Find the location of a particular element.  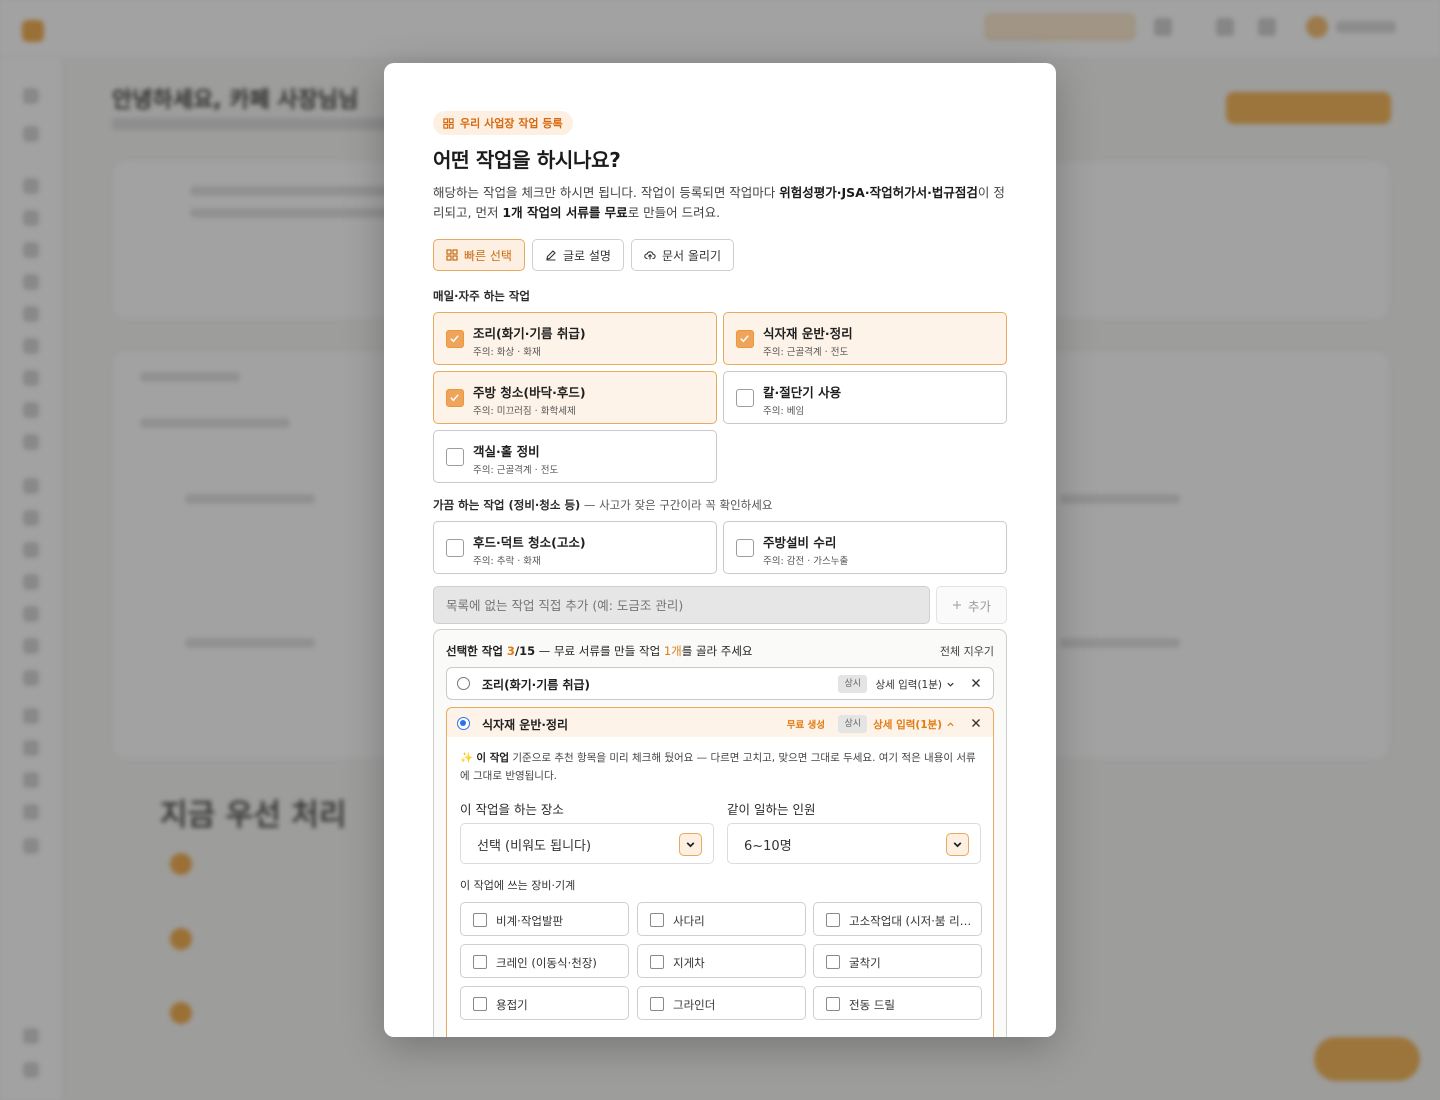

equipment-label-text: 크레인 (이동식·천장) is located at coordinates (546, 963).